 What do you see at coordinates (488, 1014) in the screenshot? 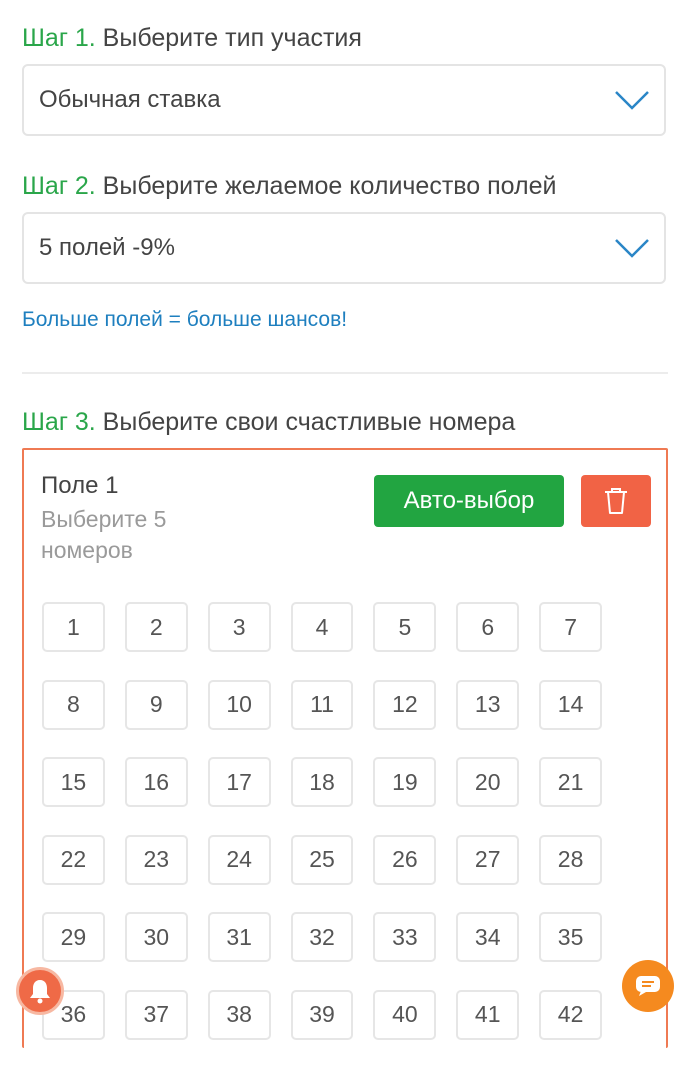
I see `number-cell: 41` at bounding box center [488, 1014].